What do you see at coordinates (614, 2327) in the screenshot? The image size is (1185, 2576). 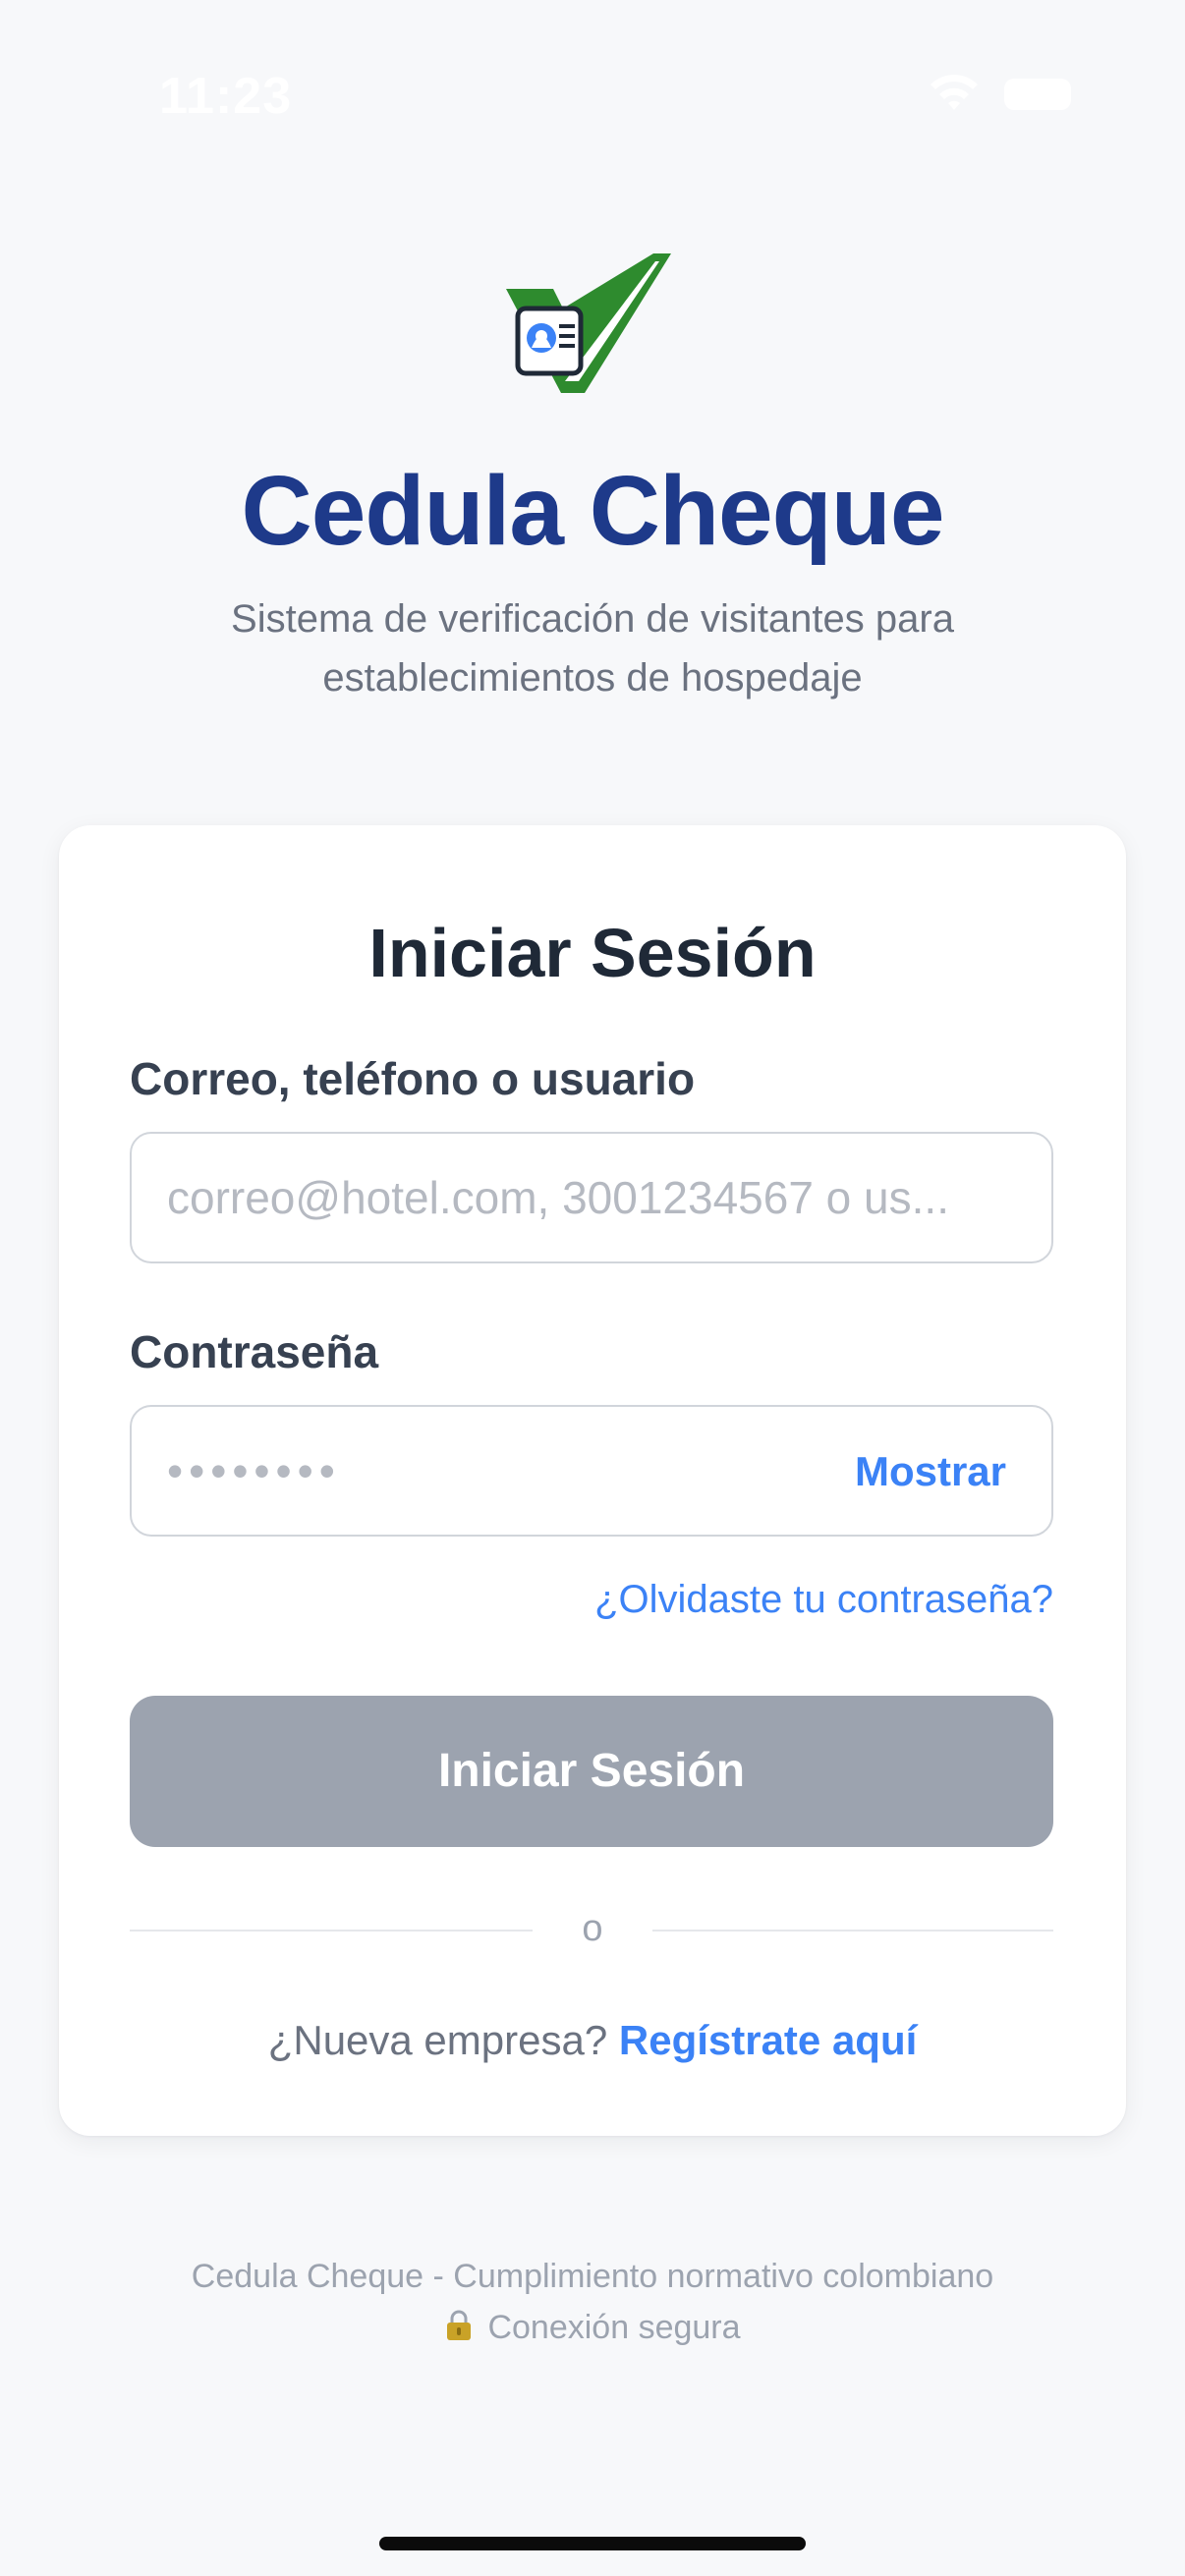 I see `secure-connection-label: Conexión segura` at bounding box center [614, 2327].